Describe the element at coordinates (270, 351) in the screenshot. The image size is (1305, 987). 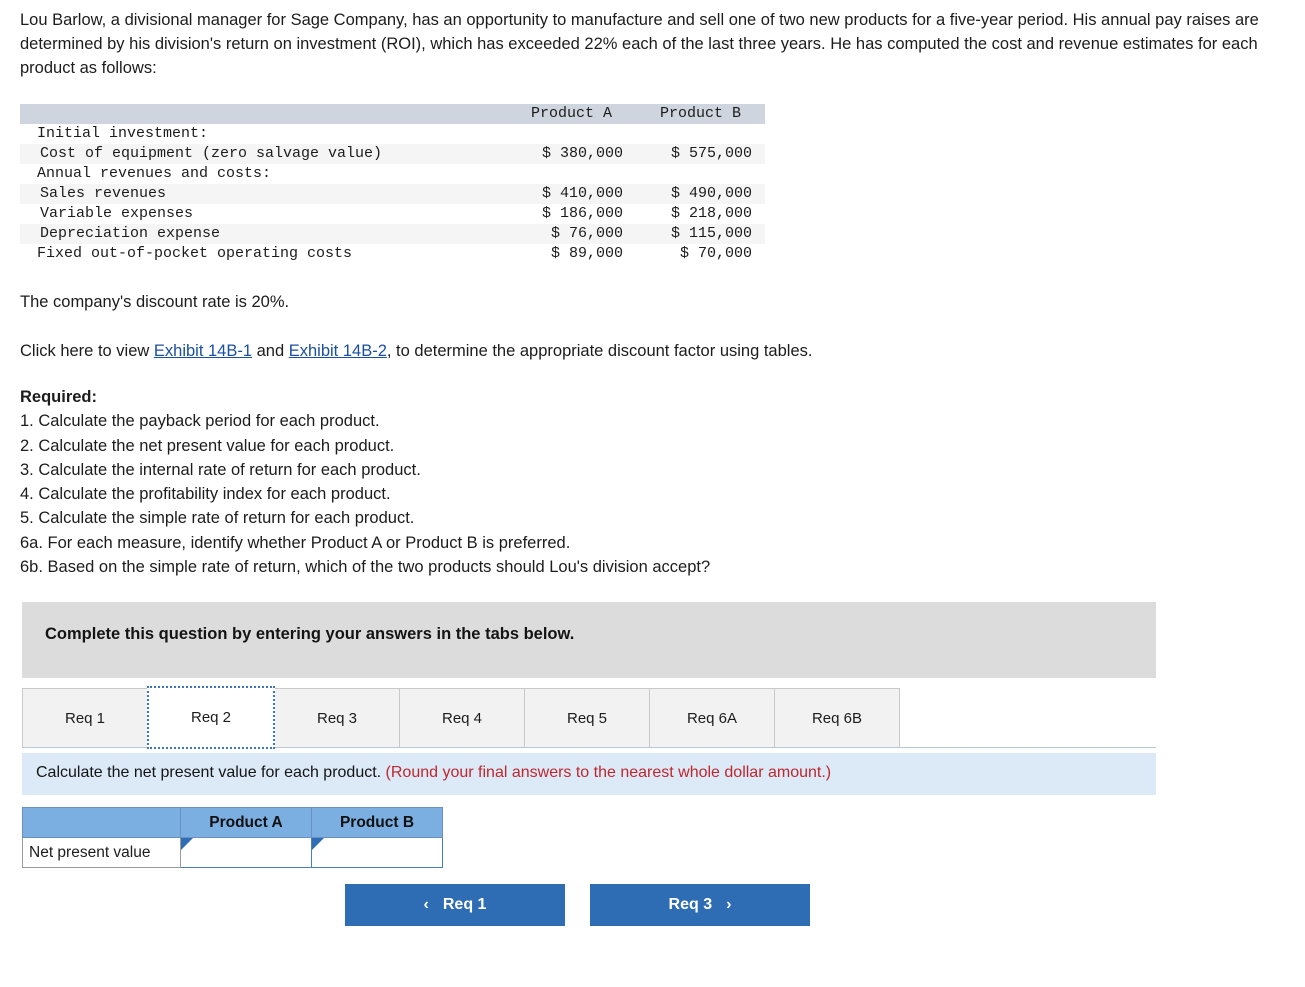
I see `exhibit-text-middle: and` at that location.